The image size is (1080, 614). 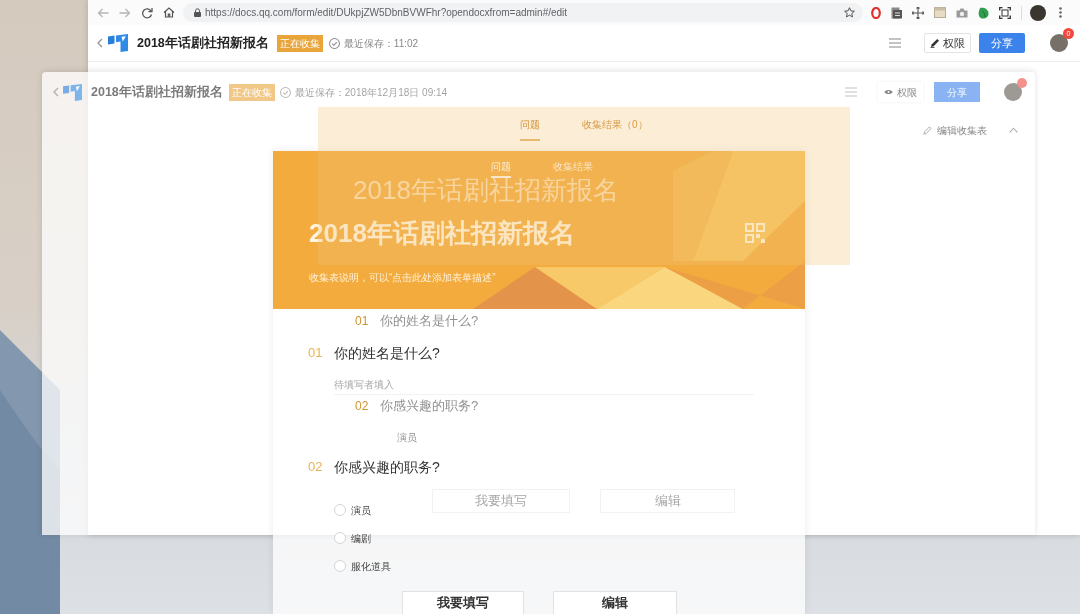 I want to click on move-icon, so click(x=918, y=12).